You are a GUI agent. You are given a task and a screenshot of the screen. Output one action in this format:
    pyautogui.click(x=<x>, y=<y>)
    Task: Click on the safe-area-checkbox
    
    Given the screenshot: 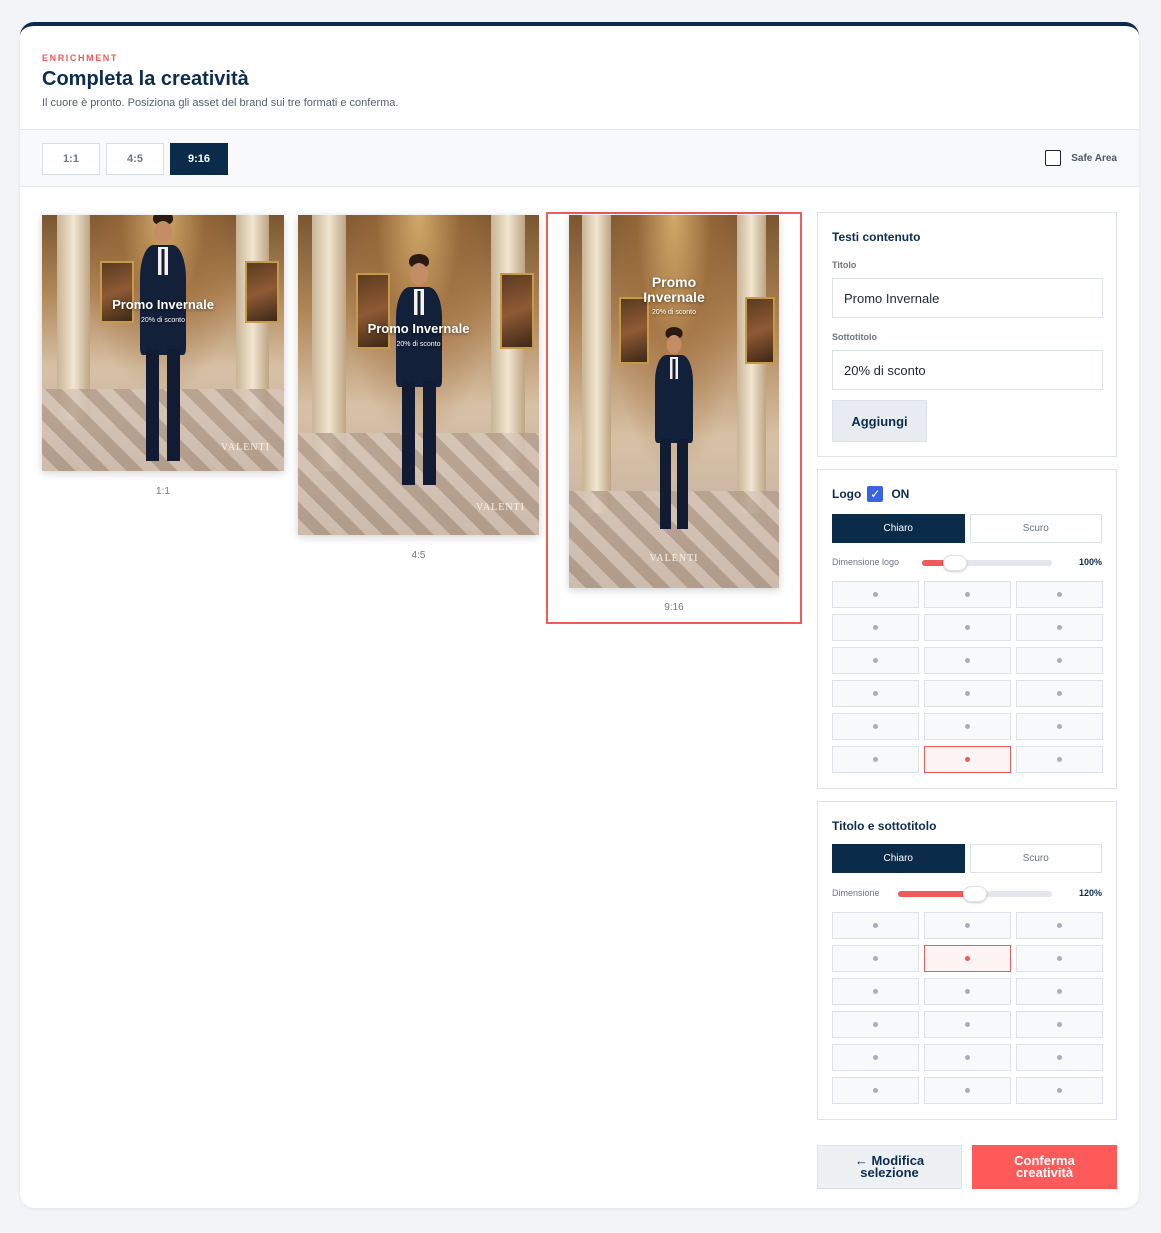 What is the action you would take?
    pyautogui.click(x=1053, y=158)
    